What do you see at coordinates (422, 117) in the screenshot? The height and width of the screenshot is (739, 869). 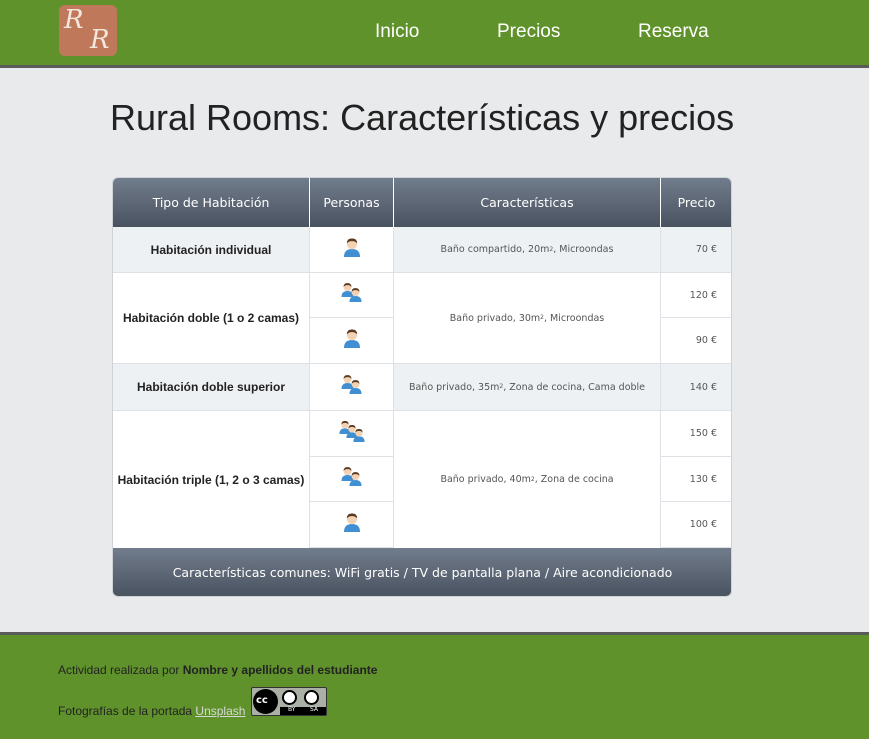 I see `page-title: Rural Rooms: Características y precios` at bounding box center [422, 117].